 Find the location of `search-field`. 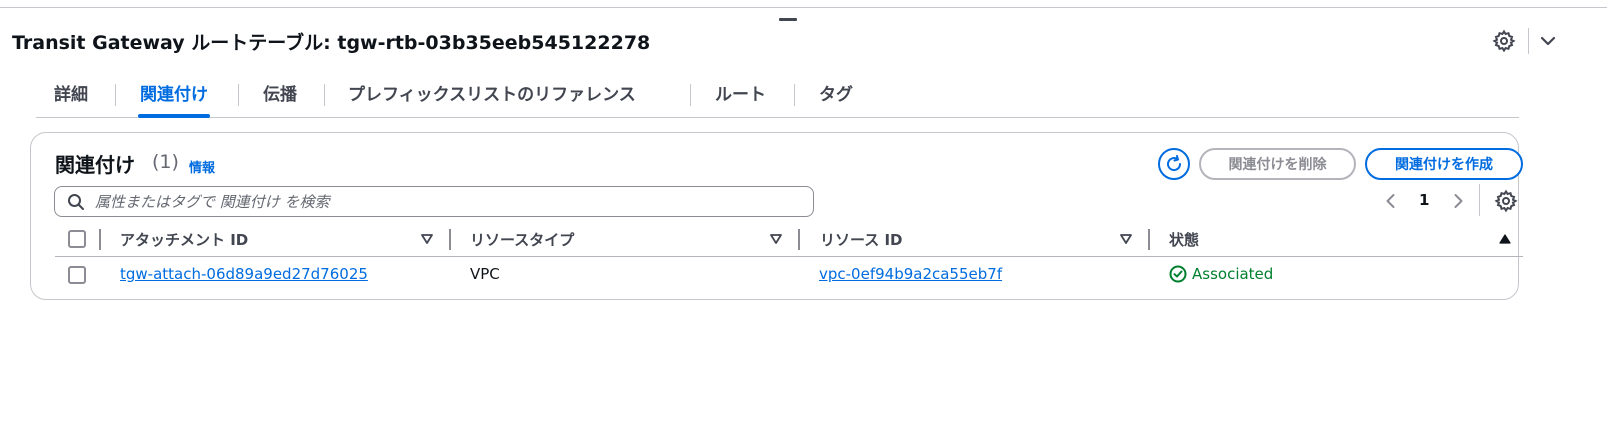

search-field is located at coordinates (434, 201).